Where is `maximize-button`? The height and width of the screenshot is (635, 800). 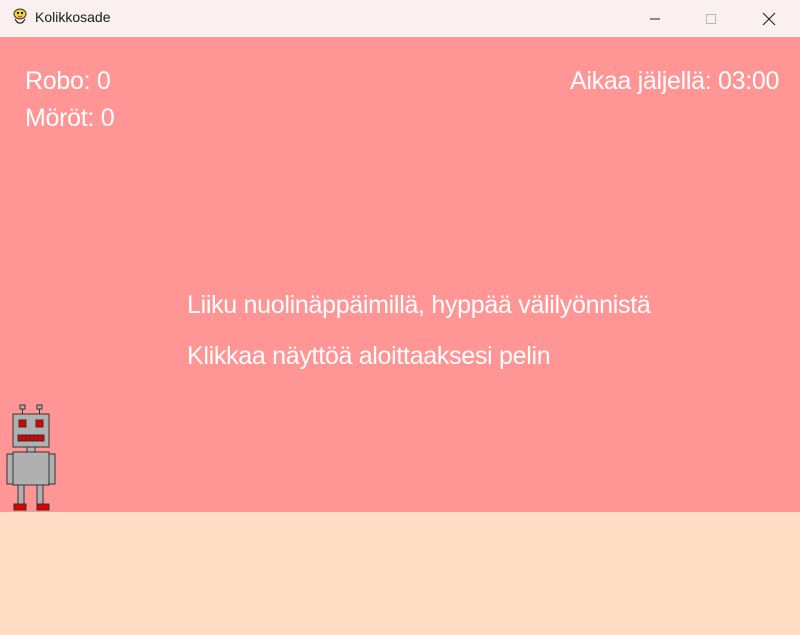 maximize-button is located at coordinates (711, 18).